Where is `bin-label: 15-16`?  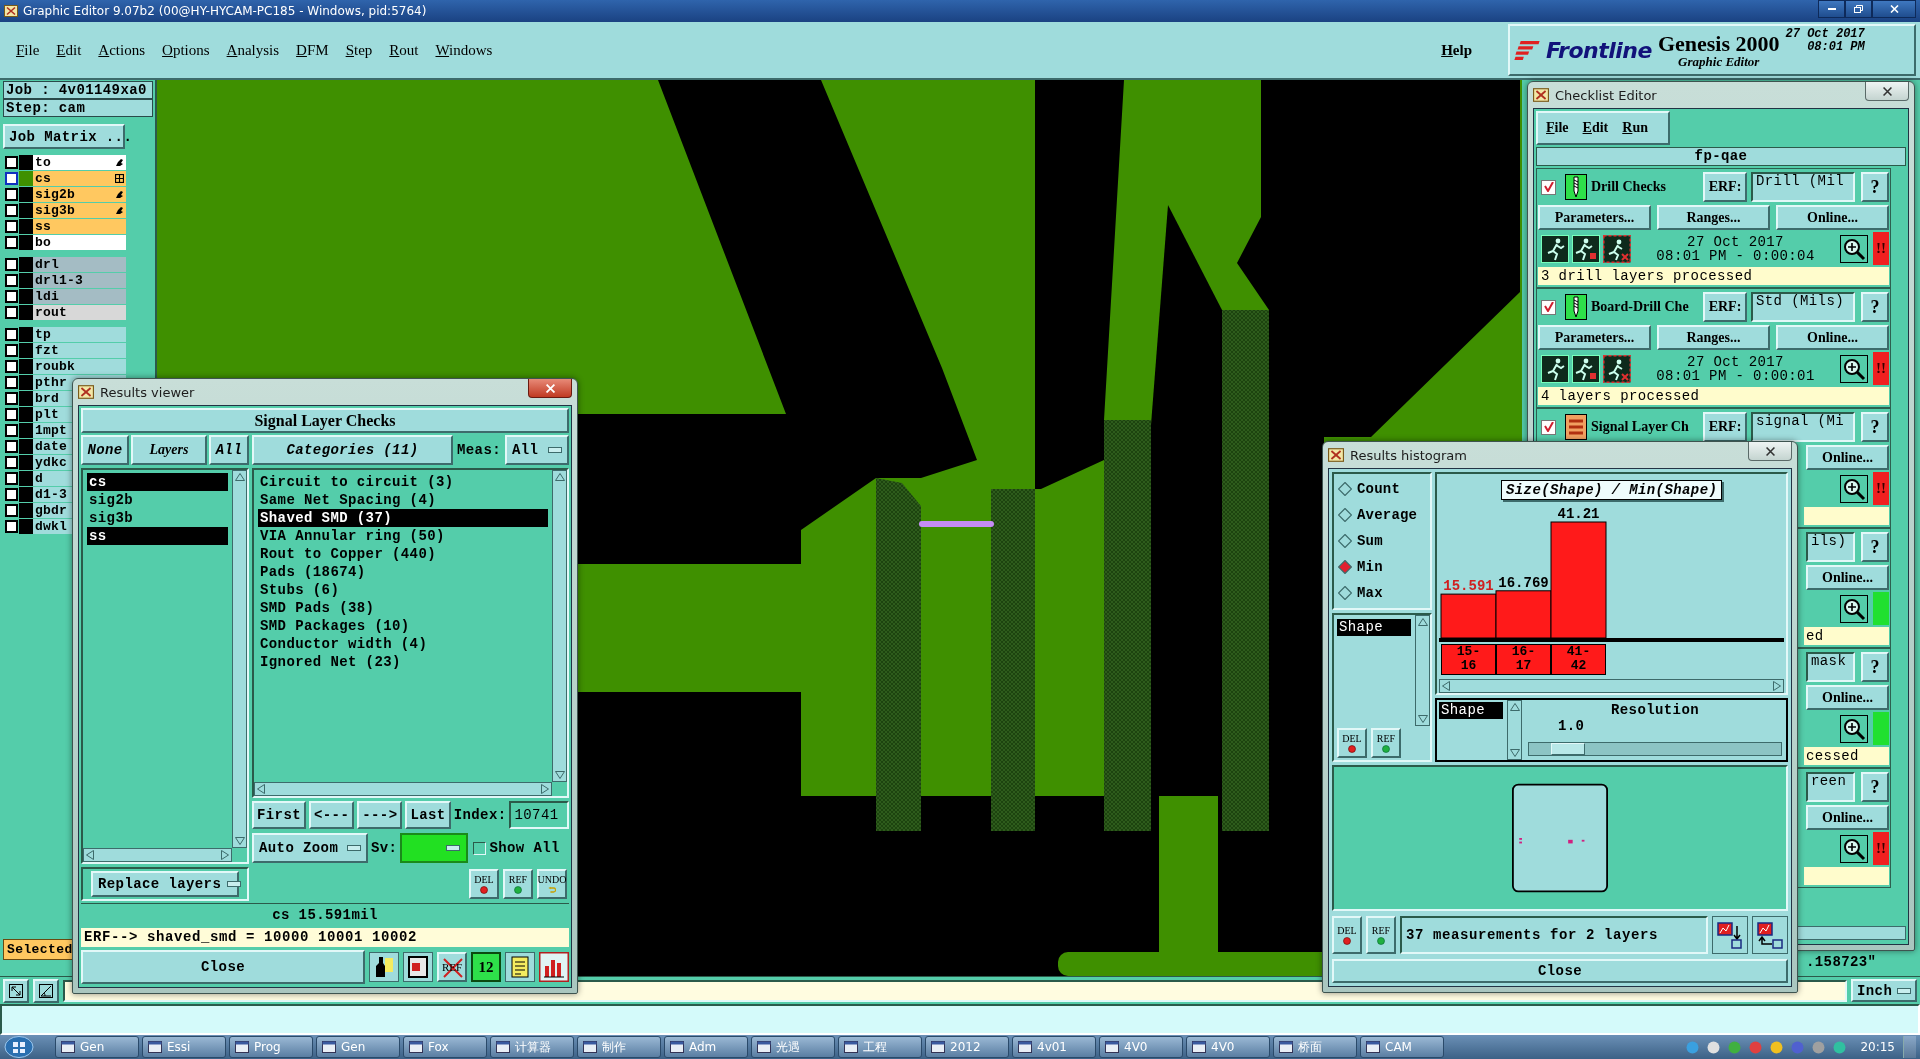
bin-label: 15-16 is located at coordinates (1468, 659).